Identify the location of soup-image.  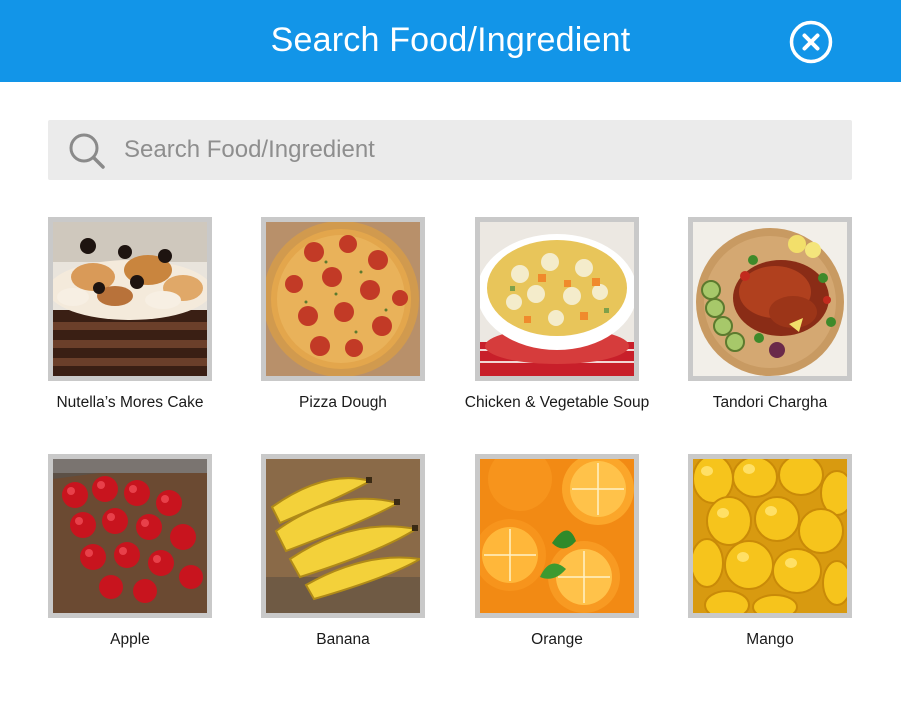
(557, 299).